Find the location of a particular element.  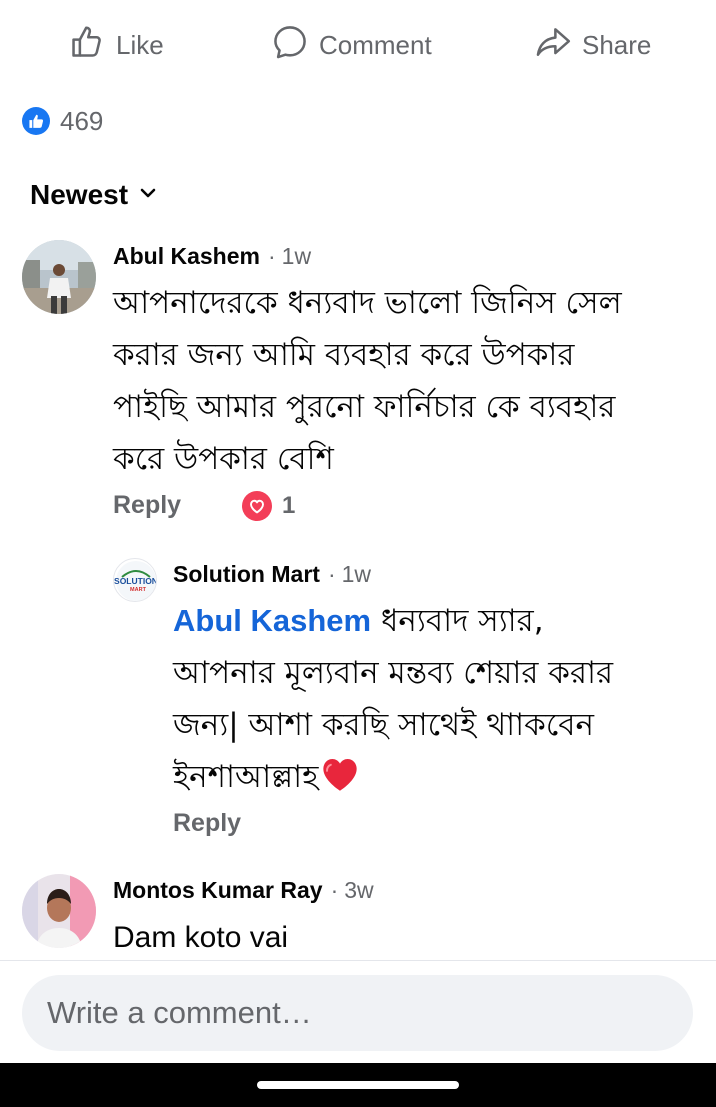

chevron-down-icon is located at coordinates (143, 195).